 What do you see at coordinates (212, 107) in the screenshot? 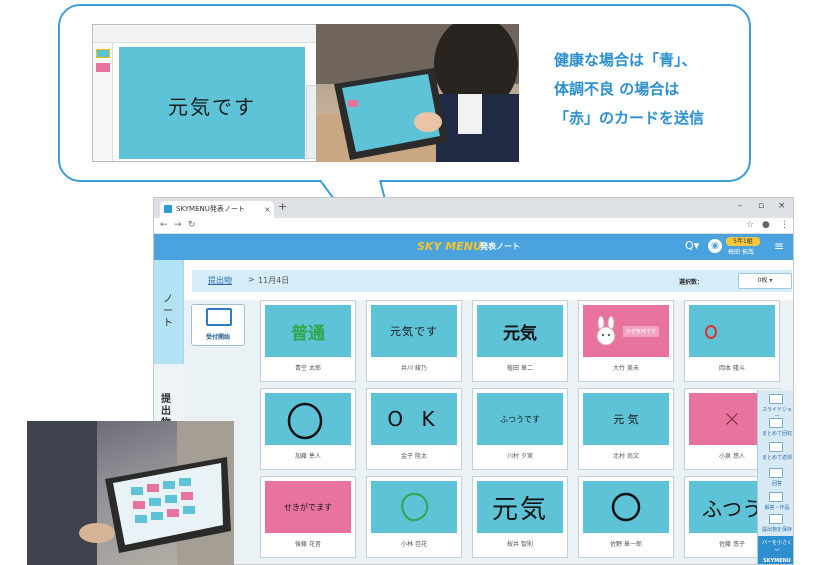
I see `mini-card-text: 元気です` at bounding box center [212, 107].